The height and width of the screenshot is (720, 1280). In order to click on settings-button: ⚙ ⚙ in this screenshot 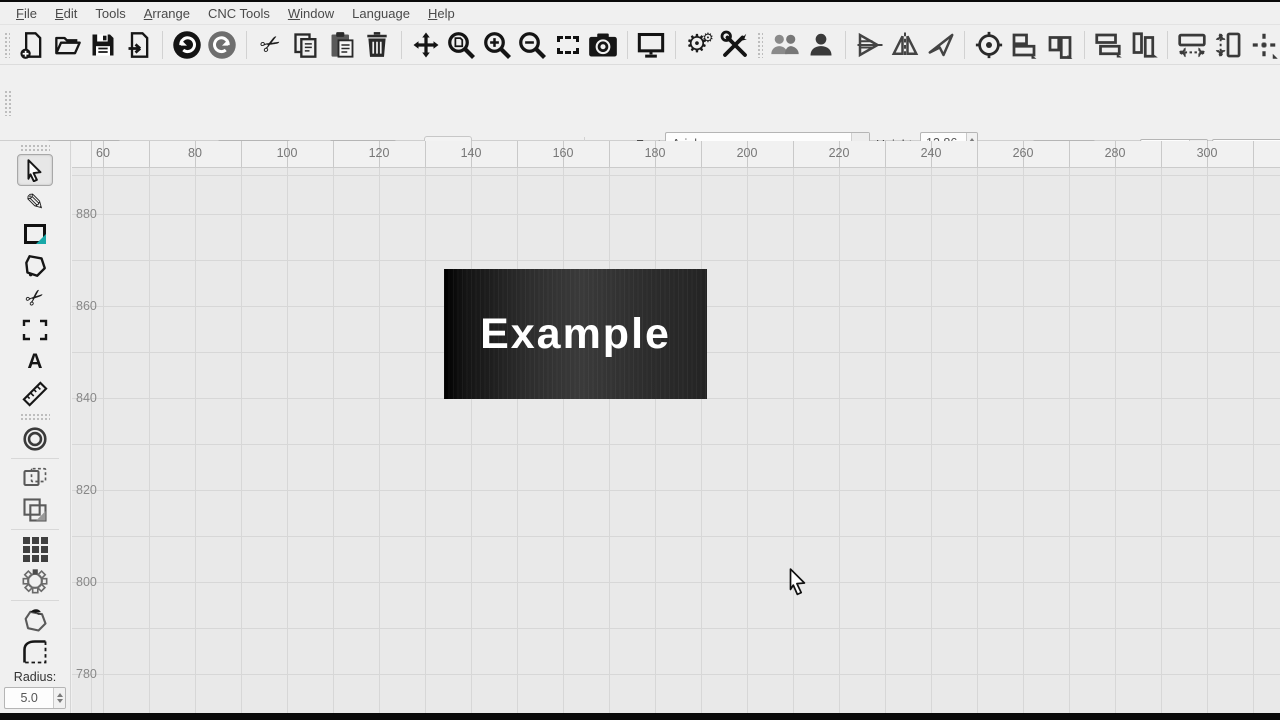, I will do `click(699, 45)`.